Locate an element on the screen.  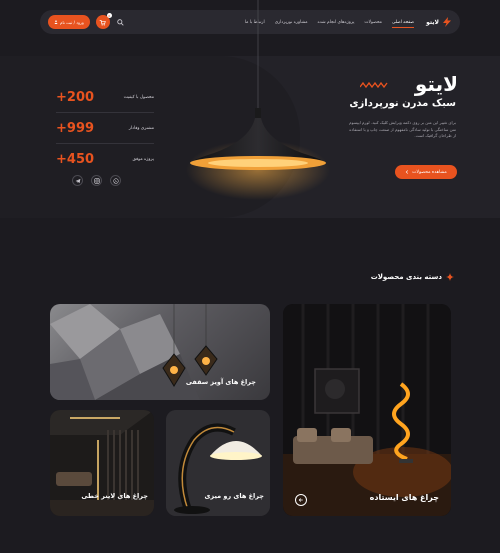
cart-icon is located at coordinates (103, 22).